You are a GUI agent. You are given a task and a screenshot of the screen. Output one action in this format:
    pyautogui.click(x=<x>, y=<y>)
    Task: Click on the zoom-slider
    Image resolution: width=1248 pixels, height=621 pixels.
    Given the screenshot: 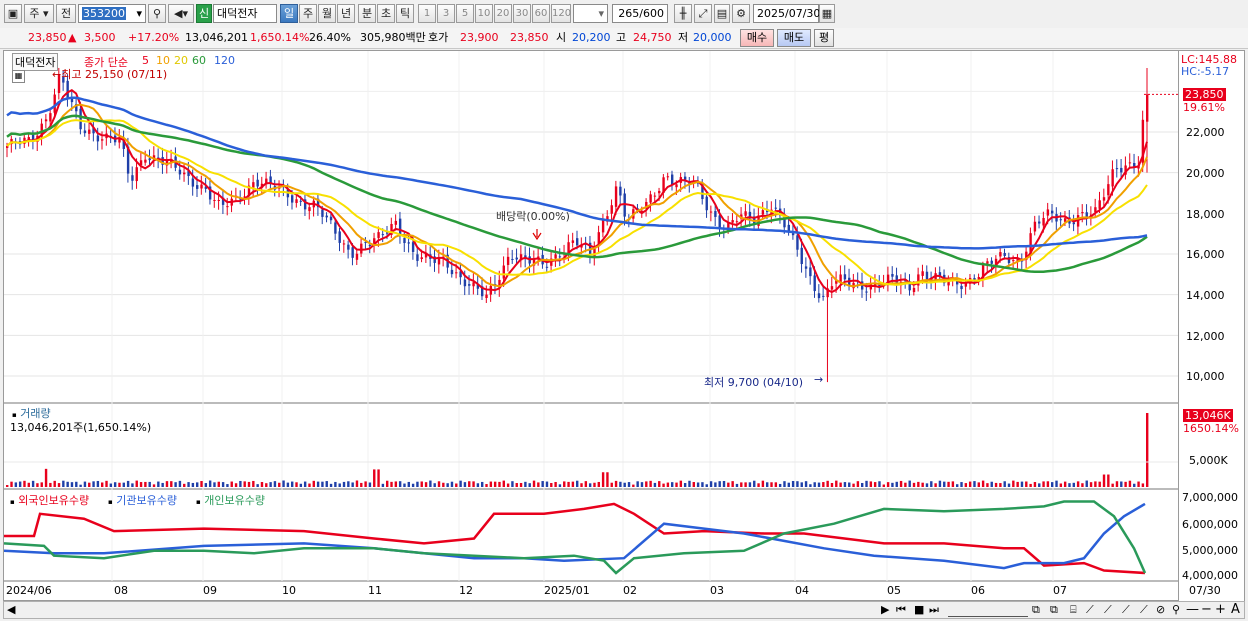 What is the action you would take?
    pyautogui.click(x=988, y=610)
    